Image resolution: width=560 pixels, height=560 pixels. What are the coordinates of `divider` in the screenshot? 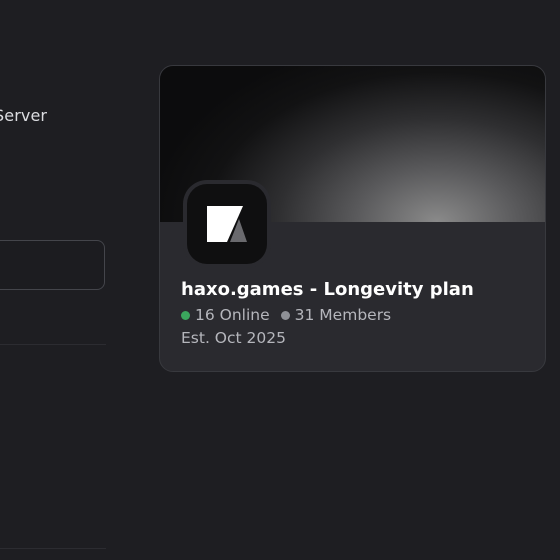 It's located at (53, 344).